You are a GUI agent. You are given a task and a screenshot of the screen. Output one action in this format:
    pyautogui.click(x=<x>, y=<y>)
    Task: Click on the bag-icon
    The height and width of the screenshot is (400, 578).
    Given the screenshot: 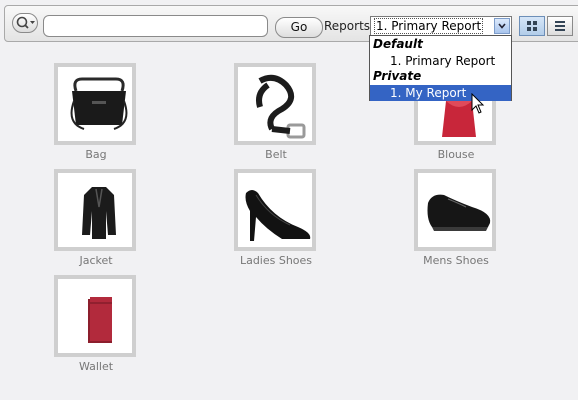 What is the action you would take?
    pyautogui.click(x=99, y=103)
    